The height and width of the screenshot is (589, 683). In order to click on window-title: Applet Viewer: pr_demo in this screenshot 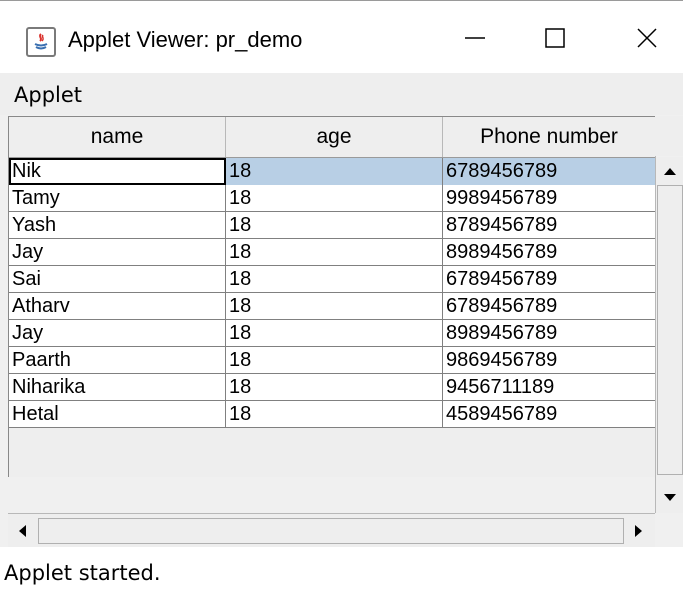, I will do `click(185, 39)`.